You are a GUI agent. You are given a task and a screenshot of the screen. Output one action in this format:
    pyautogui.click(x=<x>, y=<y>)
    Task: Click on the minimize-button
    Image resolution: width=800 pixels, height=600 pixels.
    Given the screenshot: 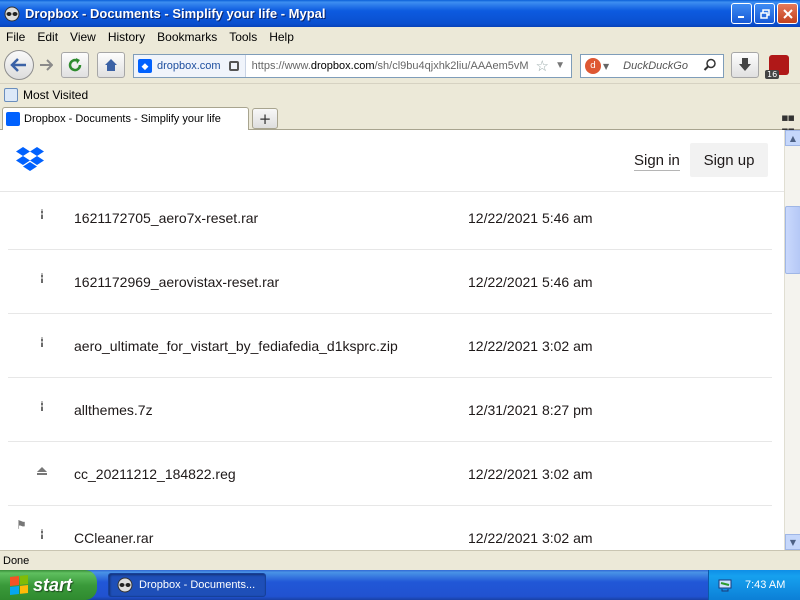 What is the action you would take?
    pyautogui.click(x=741, y=13)
    